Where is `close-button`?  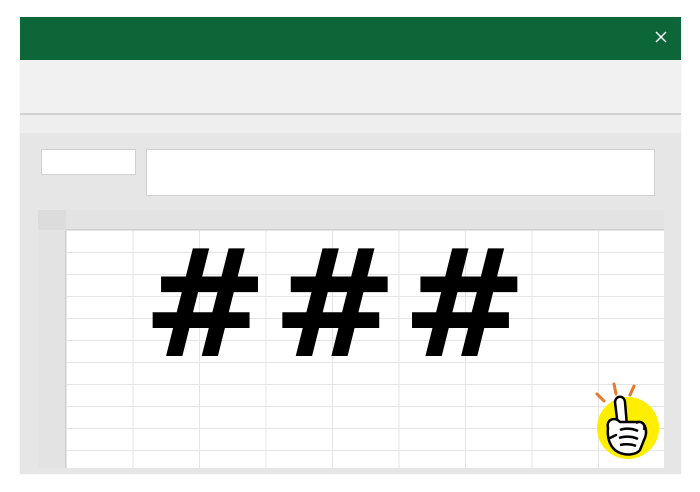
close-button is located at coordinates (661, 37).